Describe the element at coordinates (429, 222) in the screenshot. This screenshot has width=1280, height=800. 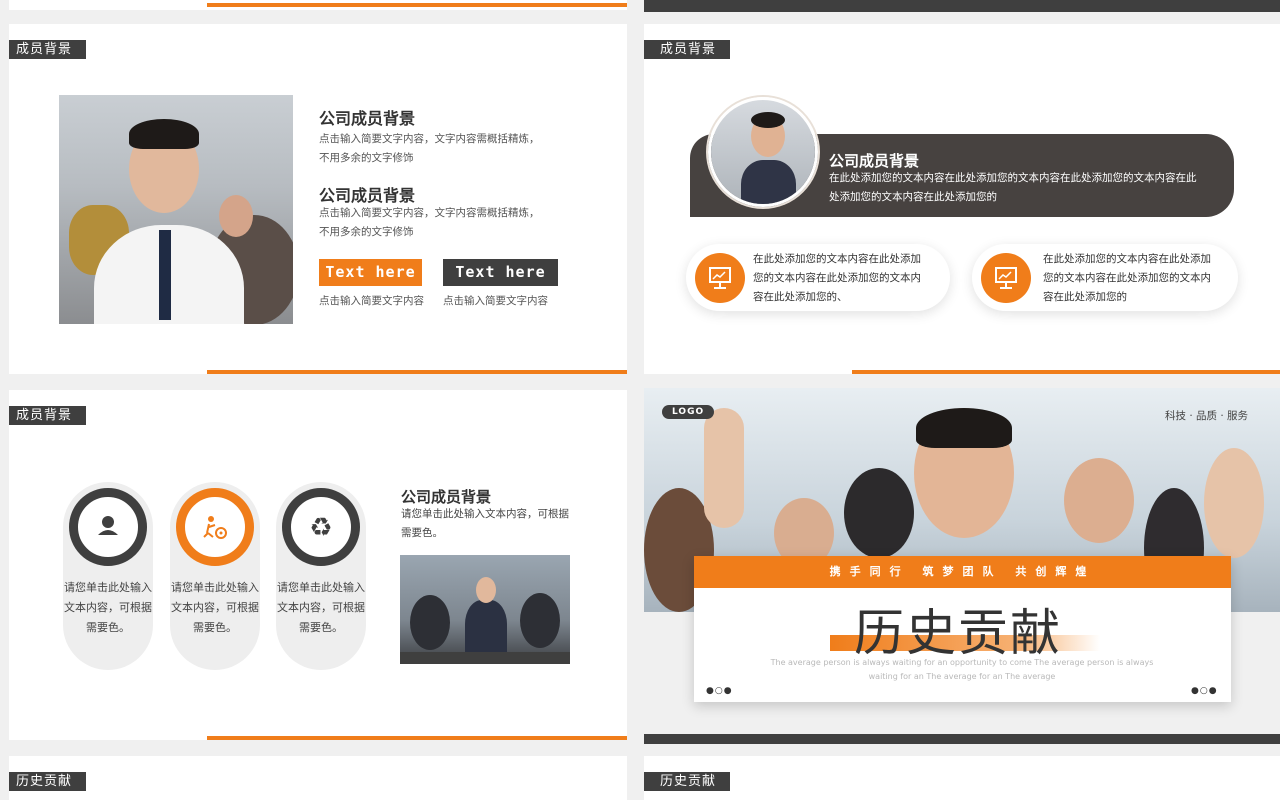
I see `section-desc-2: 点击输入简要文字内容，文字内容需概括精炼，不用多余的文字修饰` at that location.